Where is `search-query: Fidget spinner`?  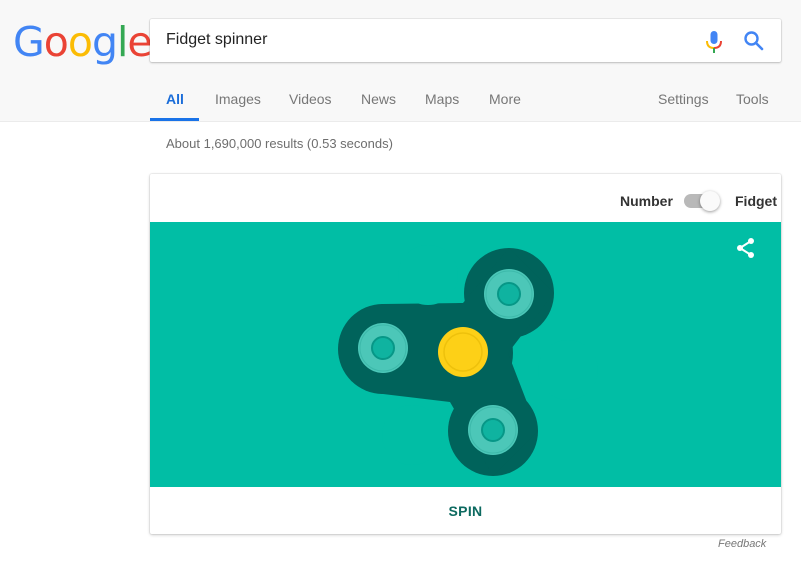 search-query: Fidget spinner is located at coordinates (216, 40).